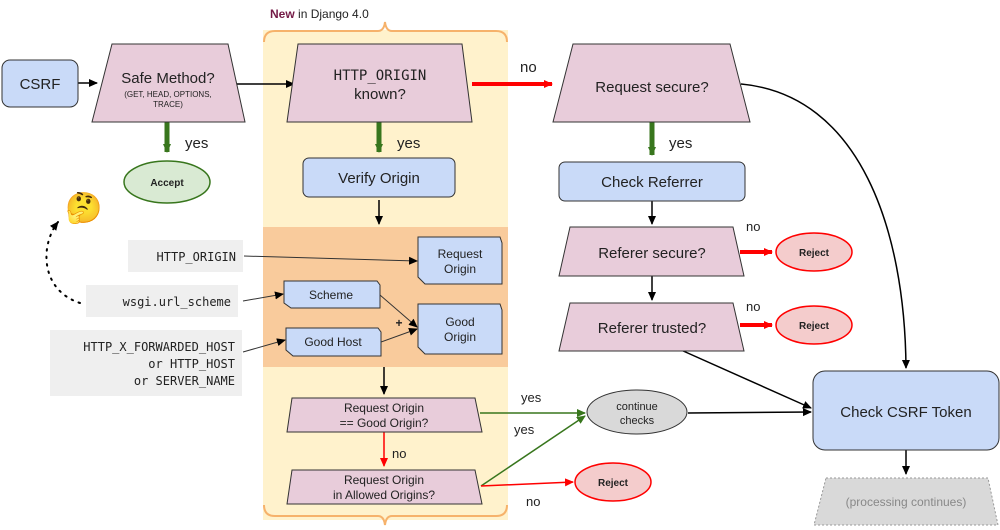 The width and height of the screenshot is (1000, 530). I want to click on label-secure-yes: yes, so click(680, 143).